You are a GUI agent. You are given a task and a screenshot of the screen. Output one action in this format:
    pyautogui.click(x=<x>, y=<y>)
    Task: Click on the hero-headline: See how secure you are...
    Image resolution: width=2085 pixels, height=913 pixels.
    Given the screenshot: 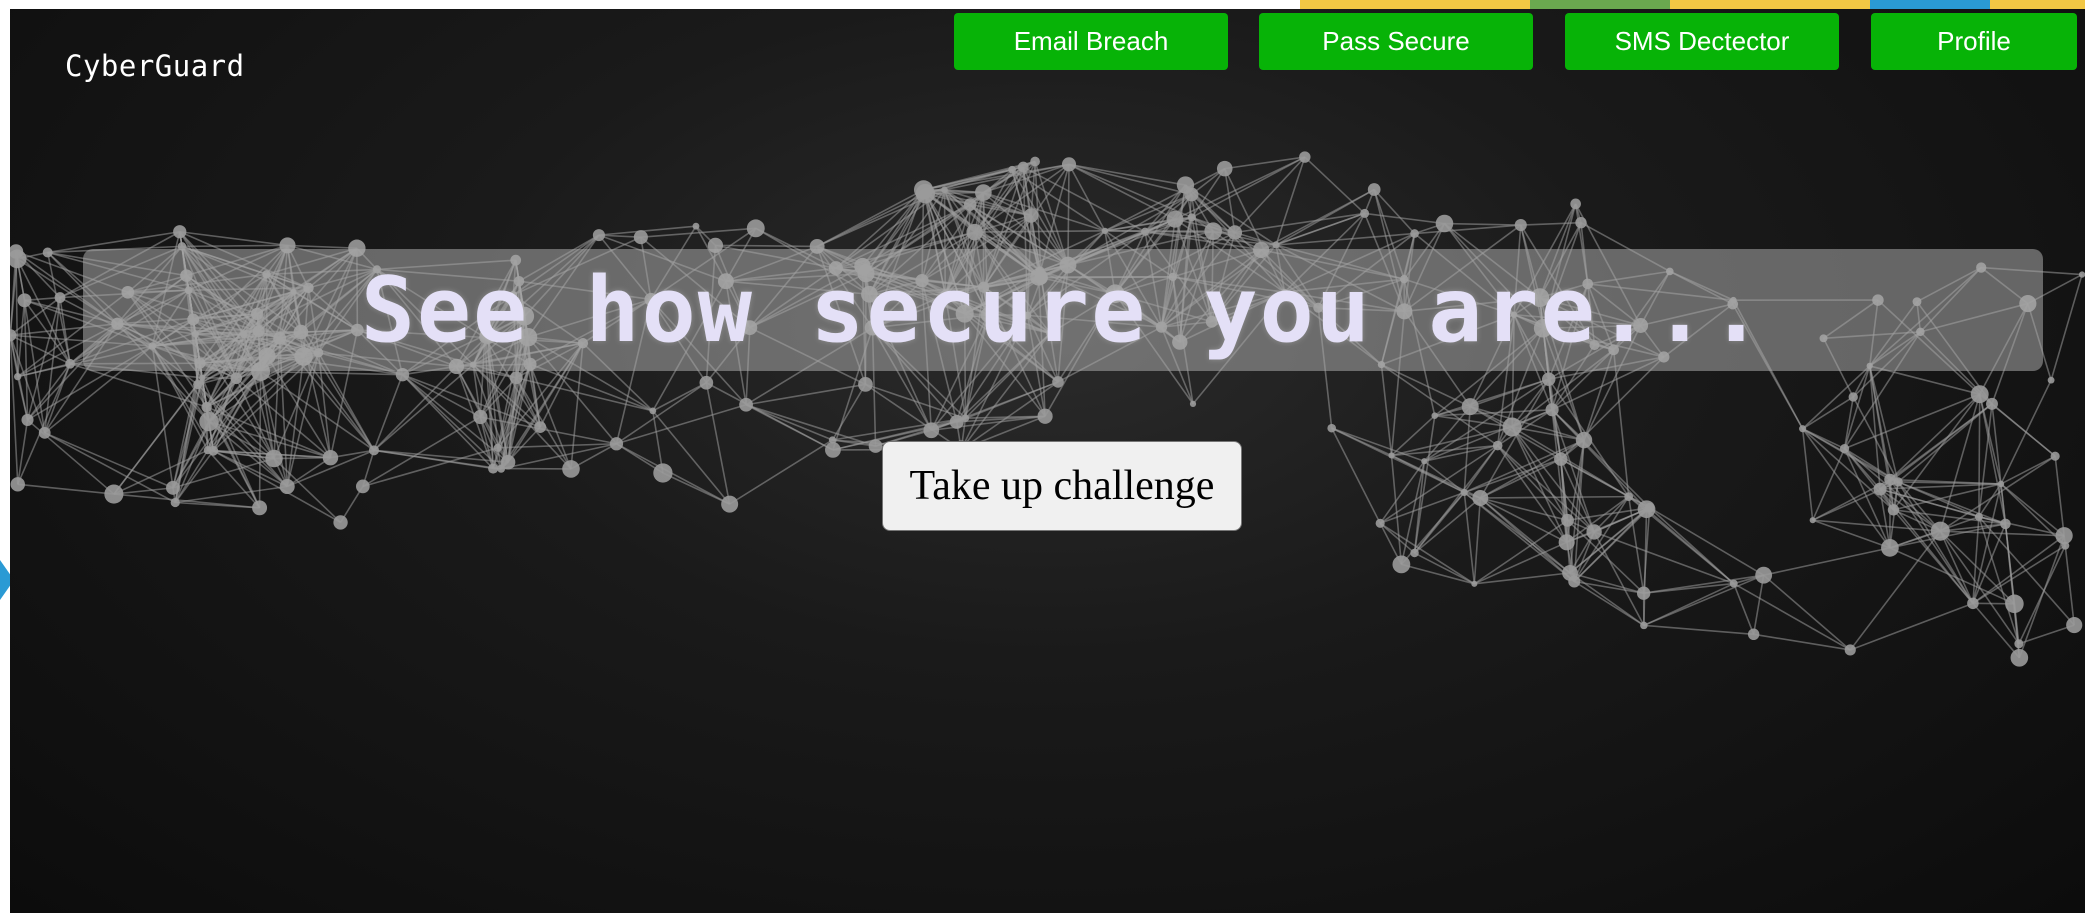 What is the action you would take?
    pyautogui.click(x=1063, y=310)
    